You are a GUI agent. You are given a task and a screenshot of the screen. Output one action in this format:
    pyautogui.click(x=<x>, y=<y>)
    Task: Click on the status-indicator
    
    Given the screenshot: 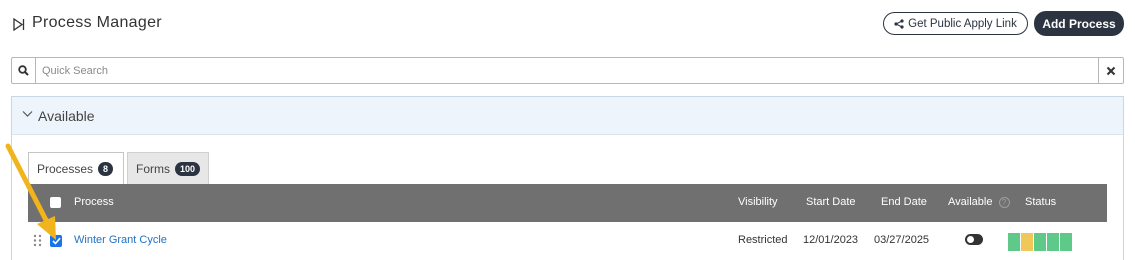 What is the action you would take?
    pyautogui.click(x=1040, y=242)
    